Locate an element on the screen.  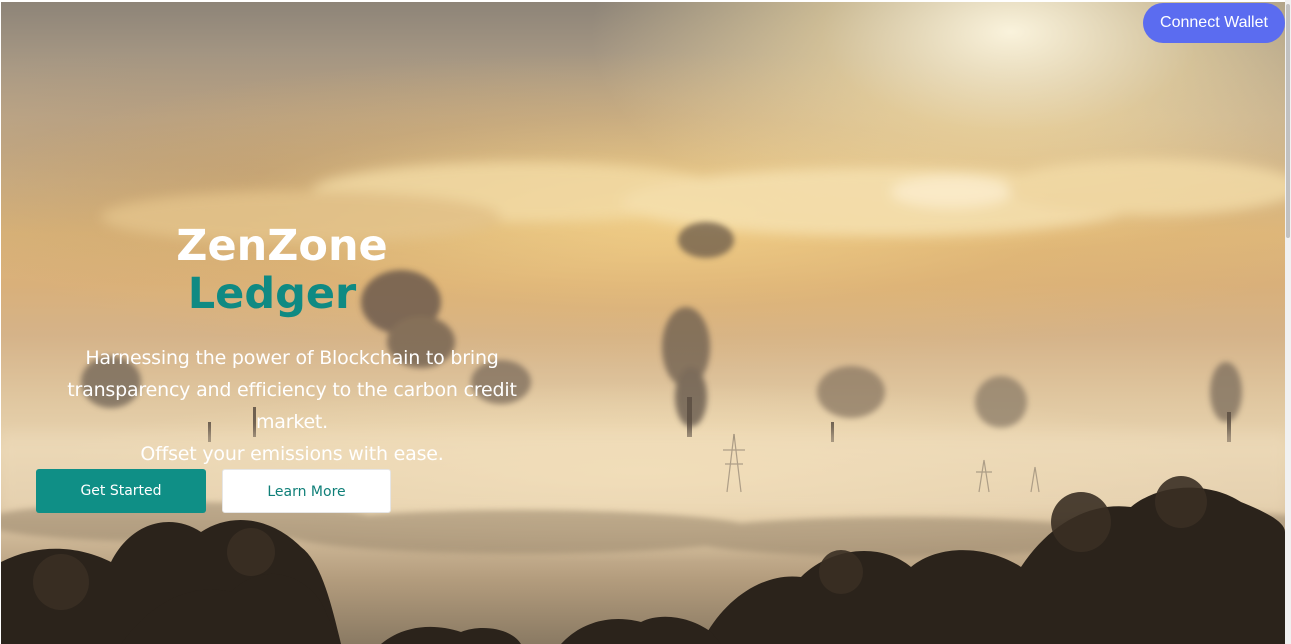
scrollbar is located at coordinates (1288, 322).